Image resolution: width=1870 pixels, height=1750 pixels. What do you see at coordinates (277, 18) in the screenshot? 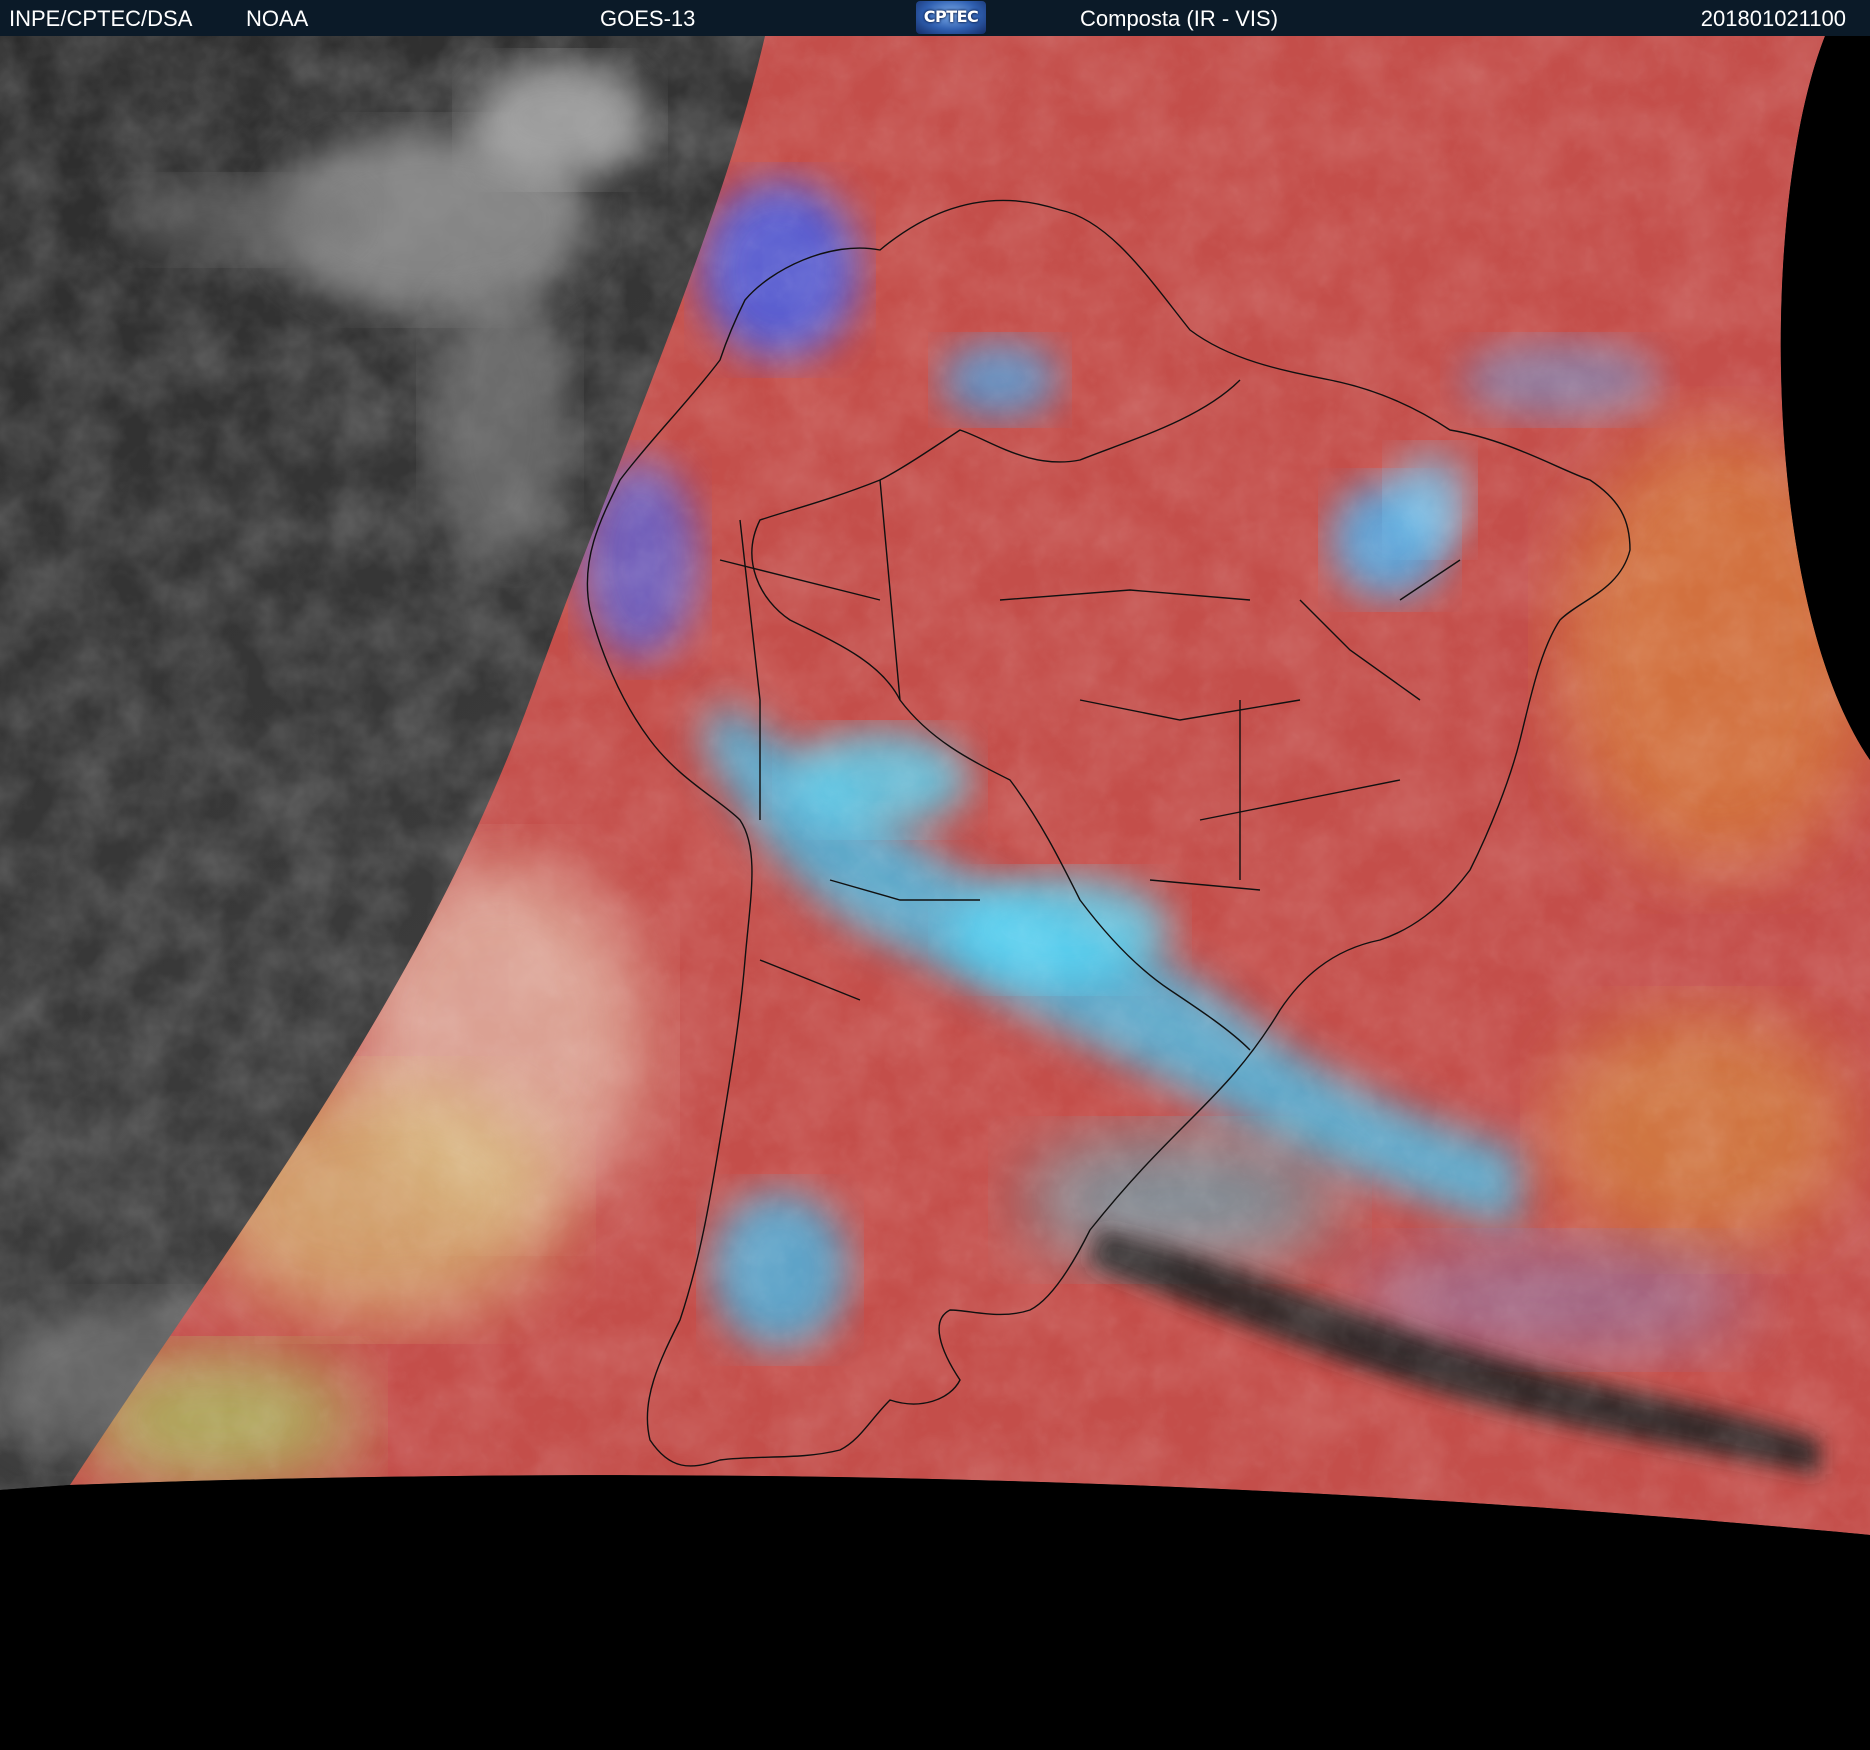
I see `agency-label: NOAA` at bounding box center [277, 18].